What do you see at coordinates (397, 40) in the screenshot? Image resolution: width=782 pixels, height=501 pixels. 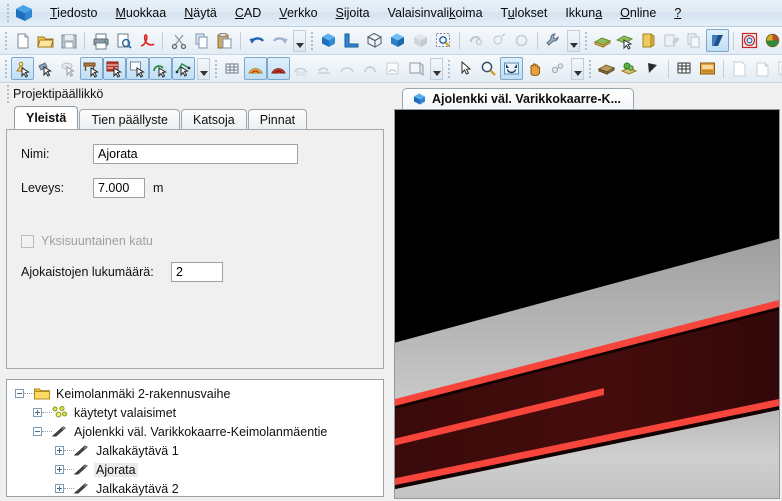 I see `view-iso-icon` at bounding box center [397, 40].